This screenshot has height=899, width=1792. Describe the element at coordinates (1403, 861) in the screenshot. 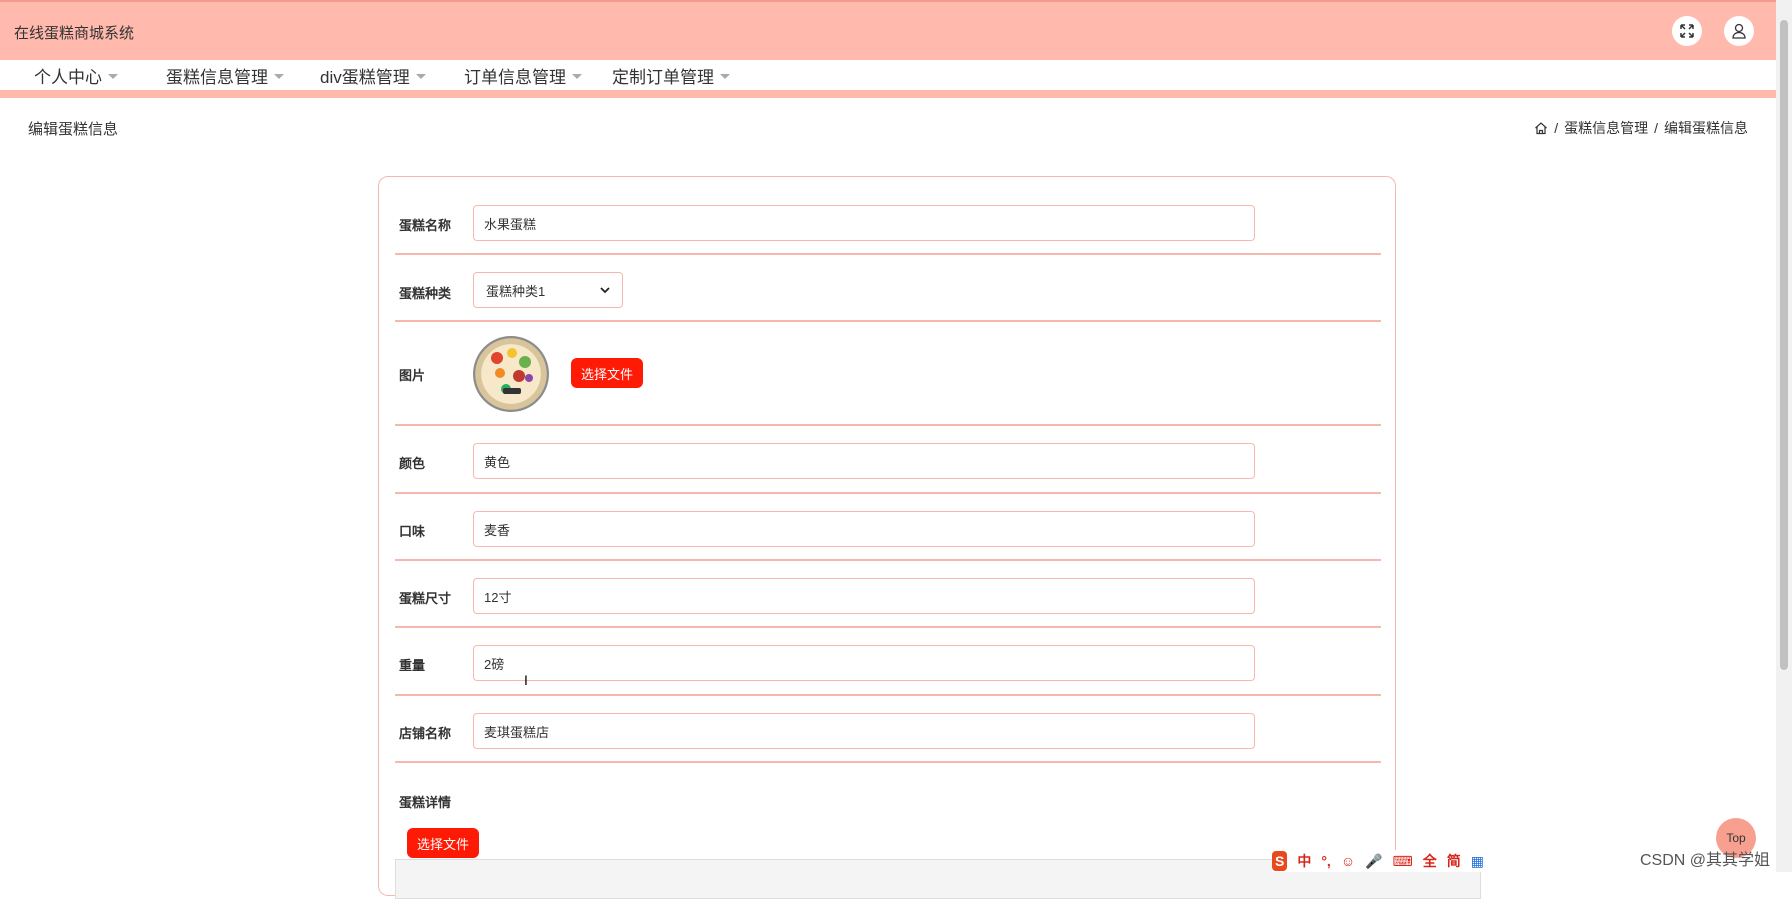

I see `keyboard-icon: ⌨` at that location.